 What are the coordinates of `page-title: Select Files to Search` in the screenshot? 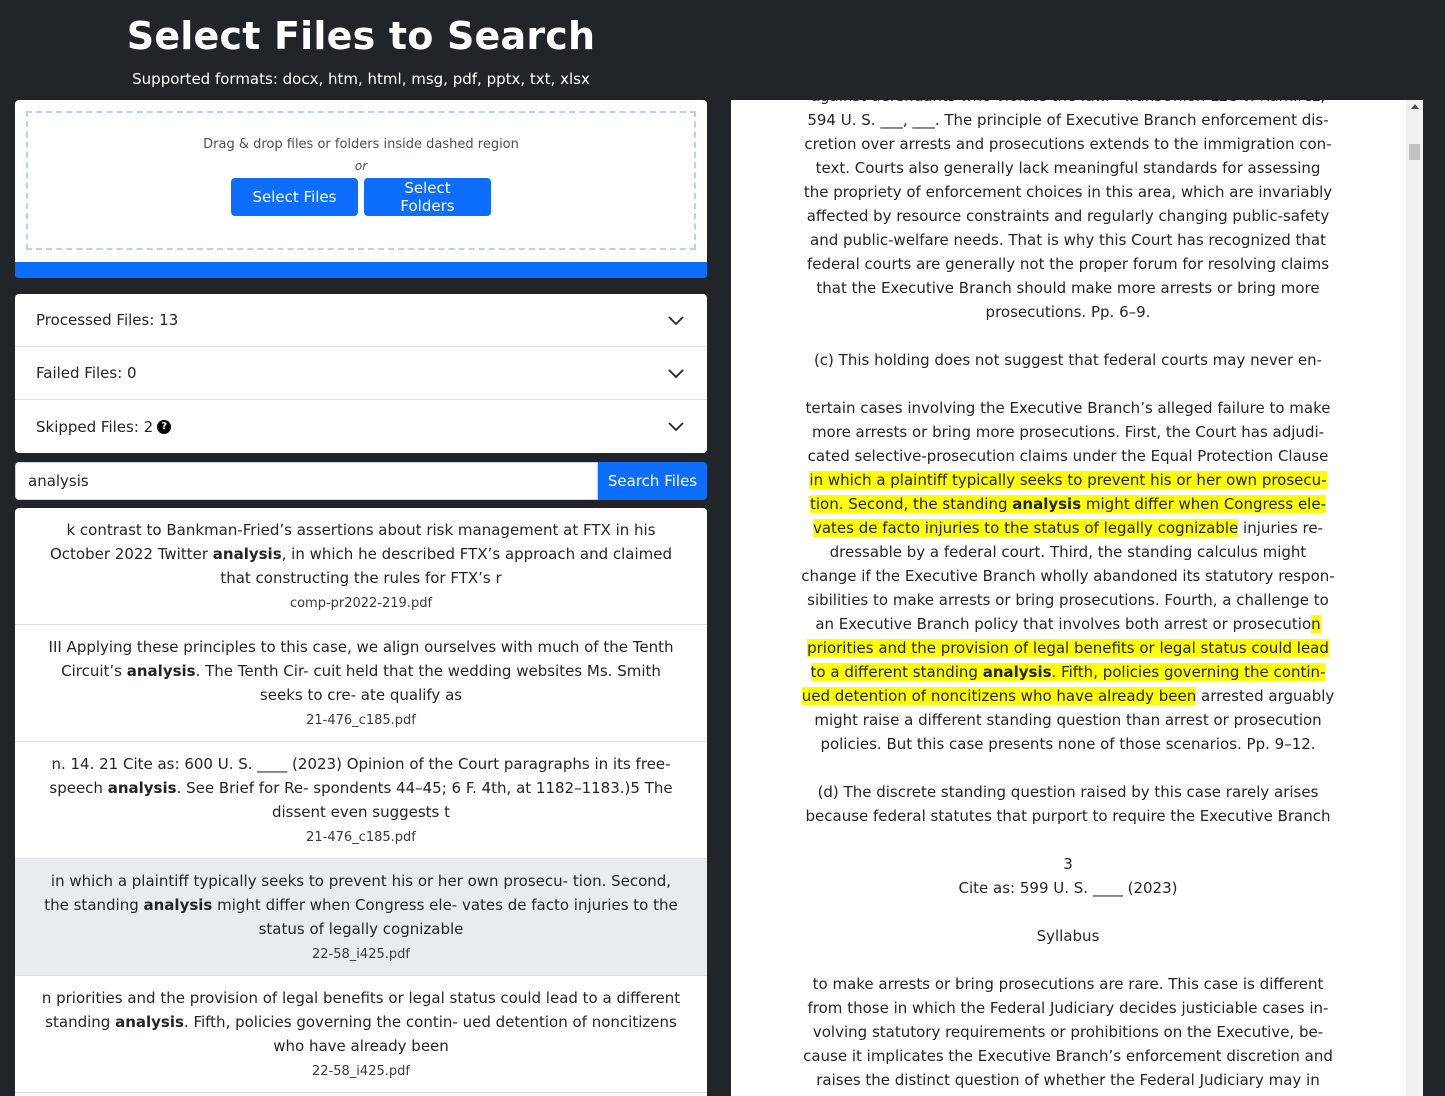 It's located at (361, 36).